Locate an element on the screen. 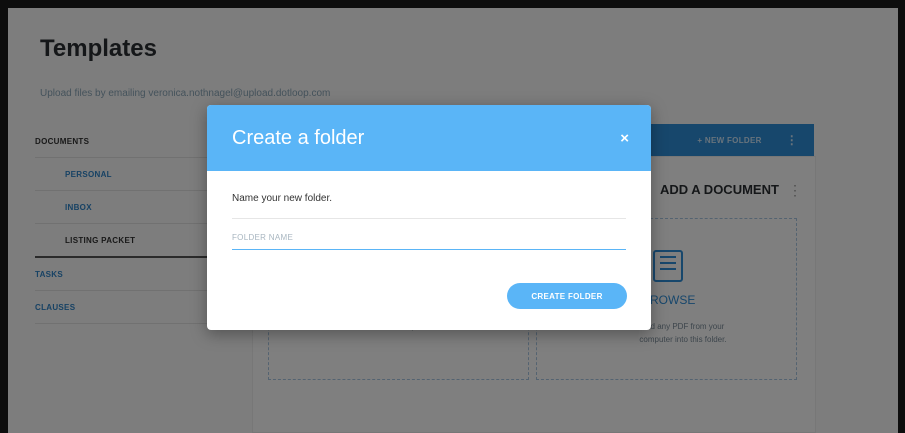 The image size is (905, 433). dialog-prompt: Name your new folder. is located at coordinates (282, 198).